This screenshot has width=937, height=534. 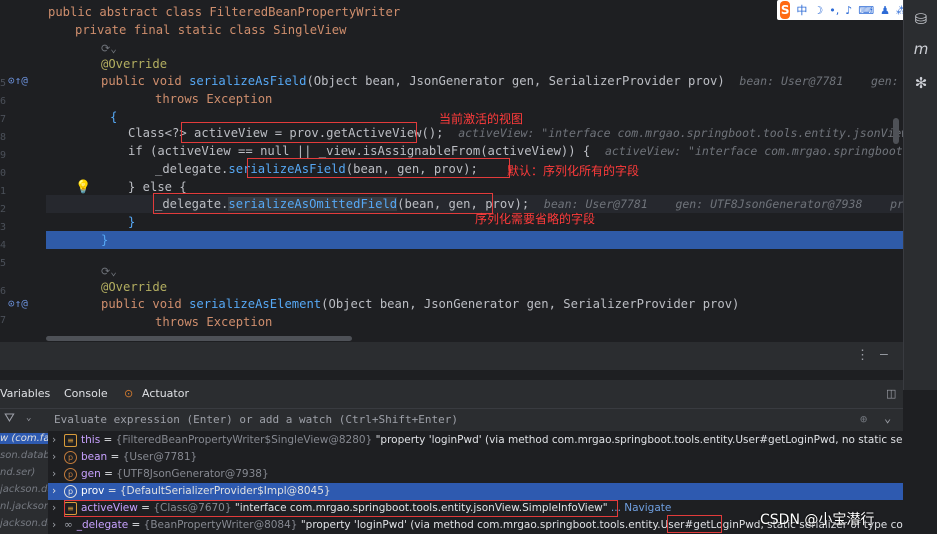 What do you see at coordinates (199, 338) in the screenshot?
I see `horizontal-scrollbar` at bounding box center [199, 338].